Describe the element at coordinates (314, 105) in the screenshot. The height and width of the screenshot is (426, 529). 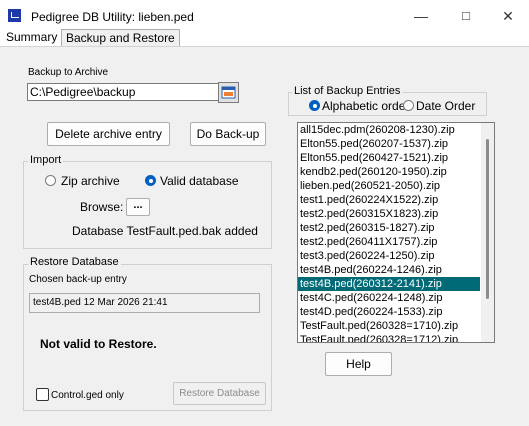
I see `alphabetic-order-radio` at that location.